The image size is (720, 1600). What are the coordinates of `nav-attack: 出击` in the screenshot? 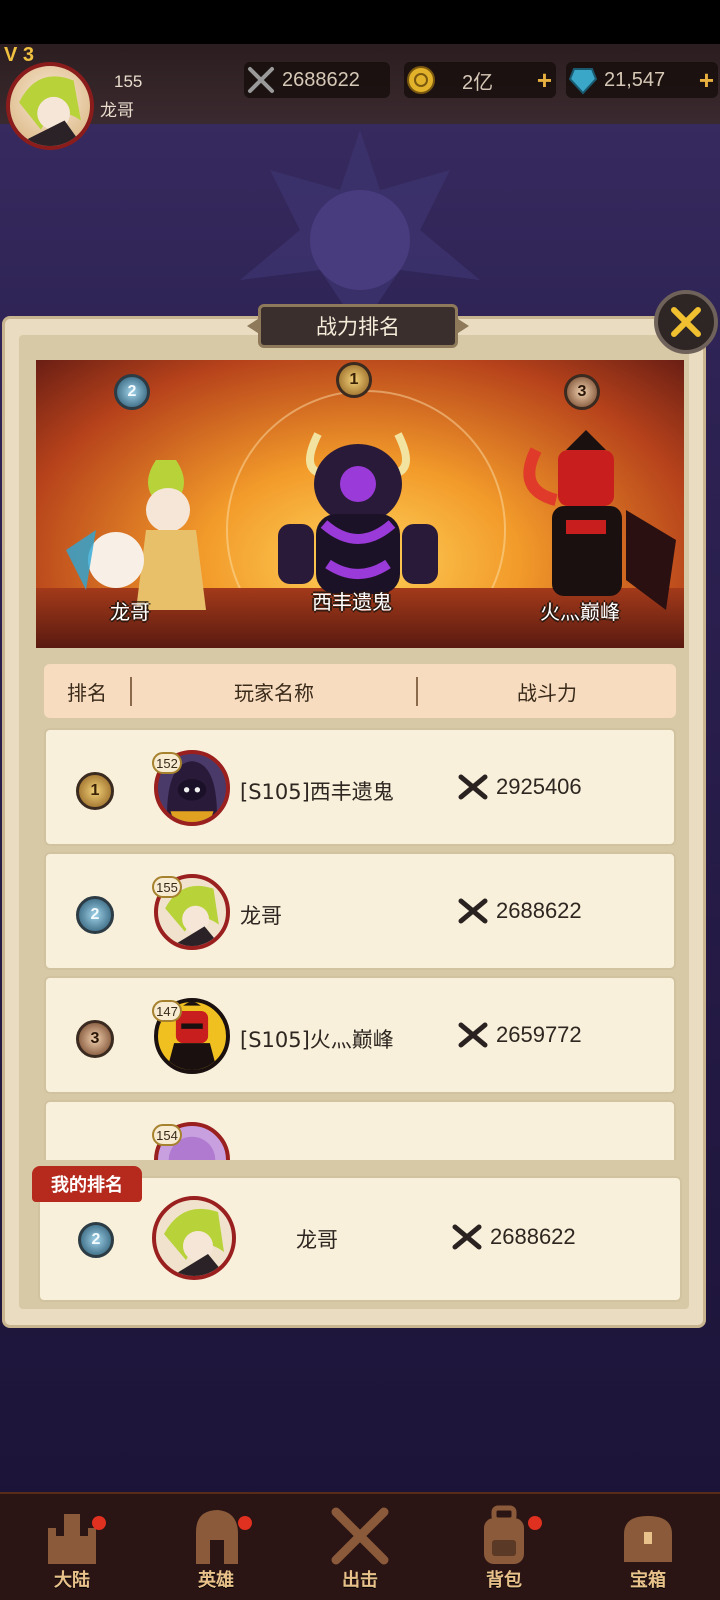 It's located at (360, 1547).